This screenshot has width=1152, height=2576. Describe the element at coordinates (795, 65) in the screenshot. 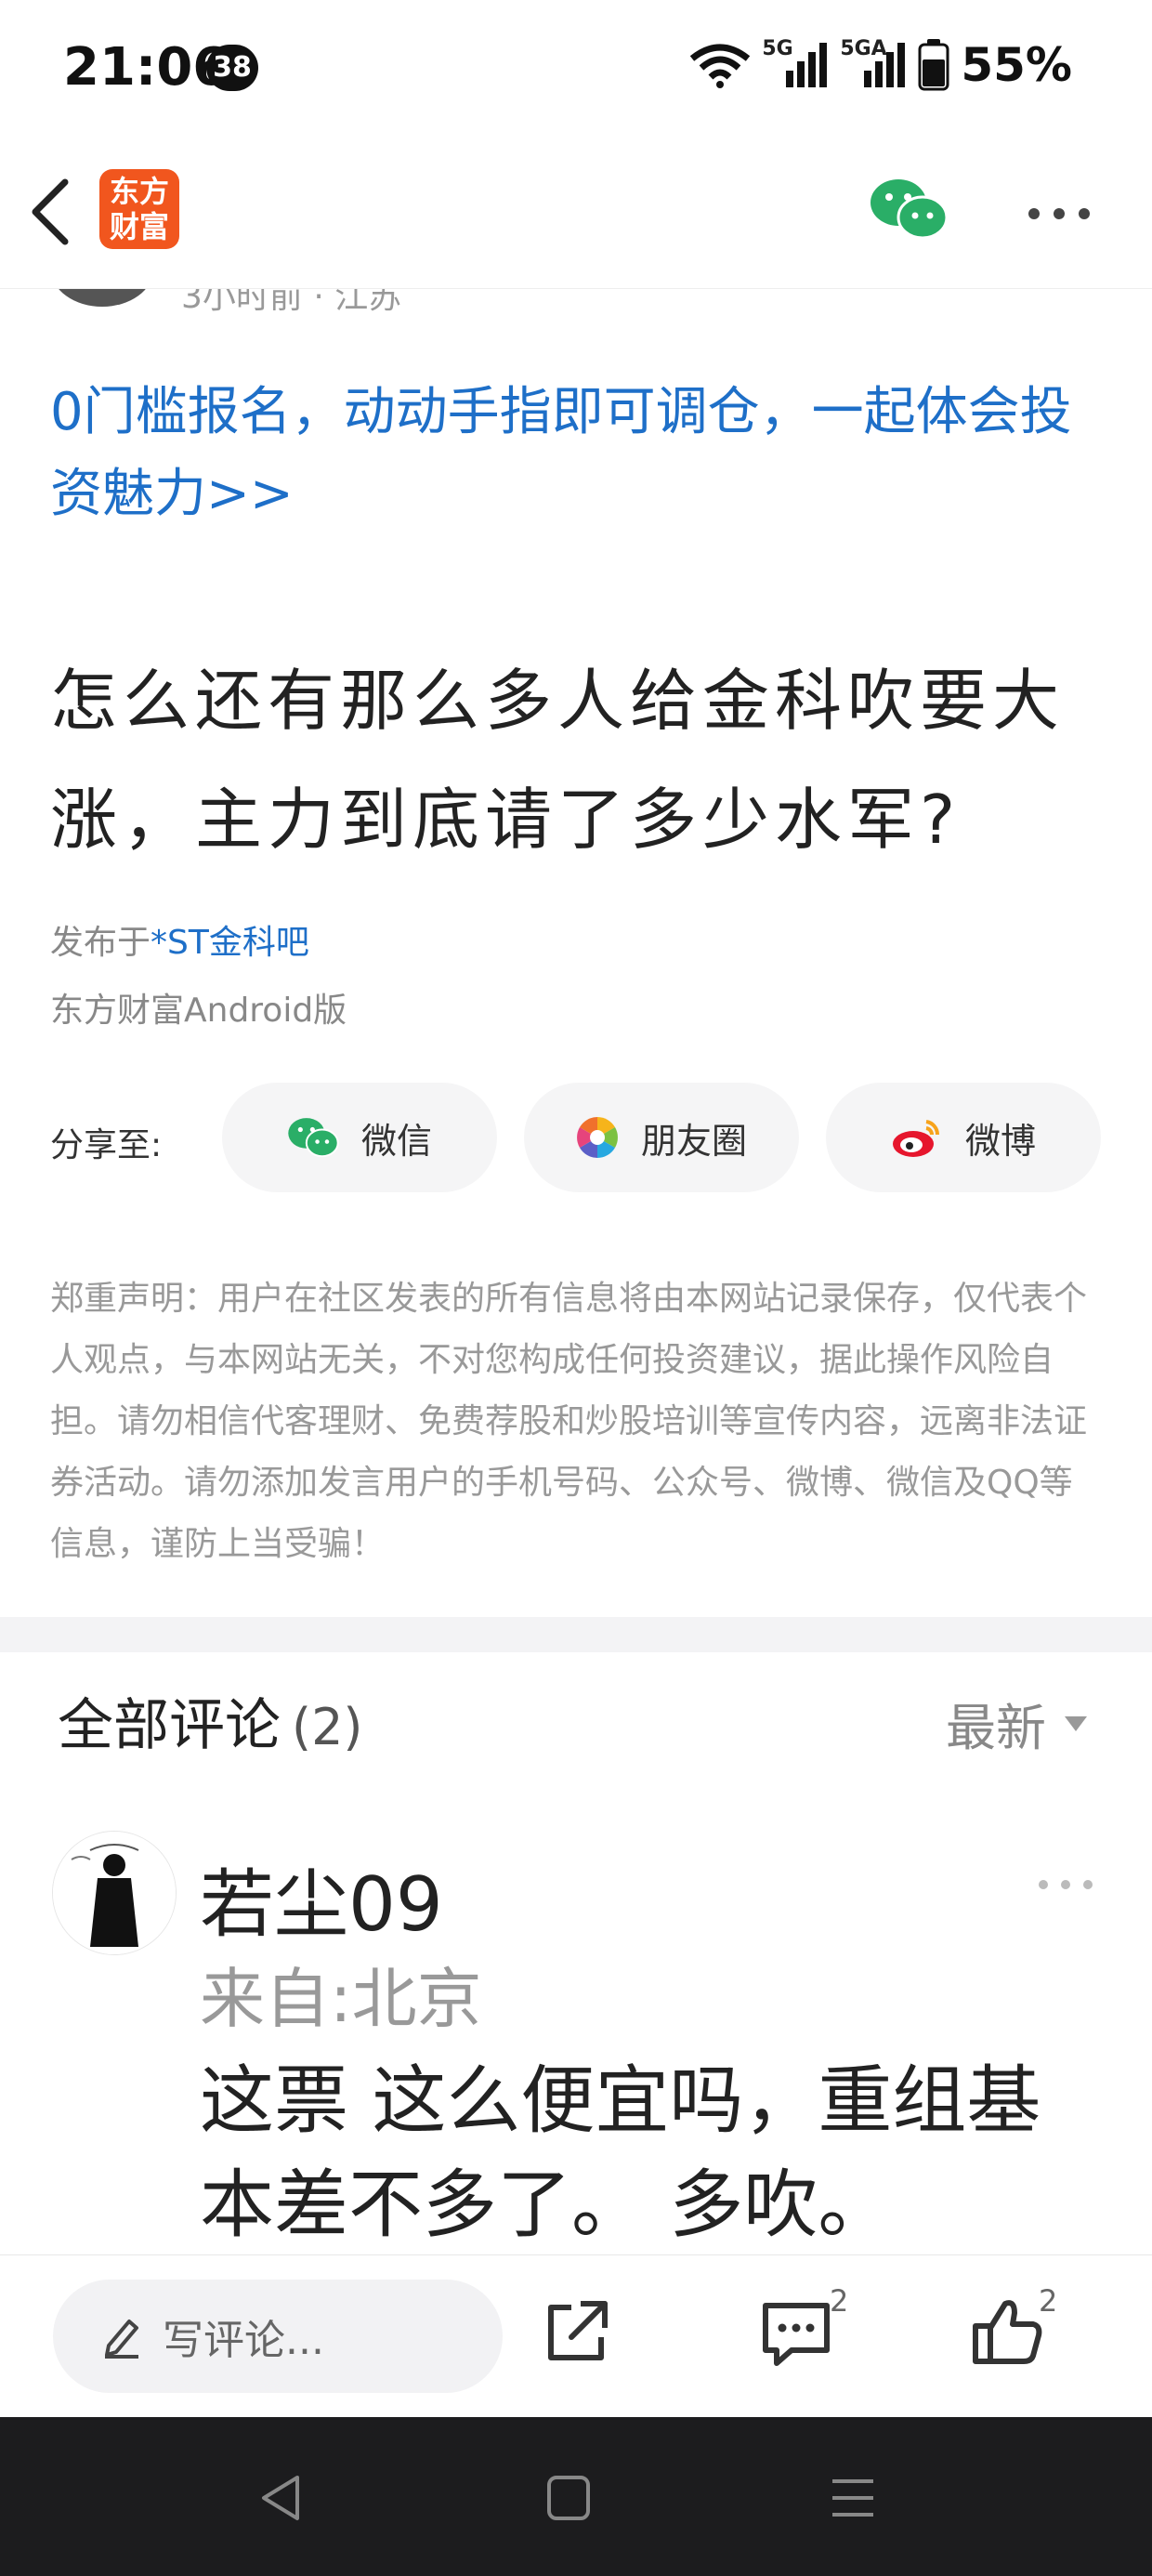

I see `signal-5g-icon: 5G` at that location.